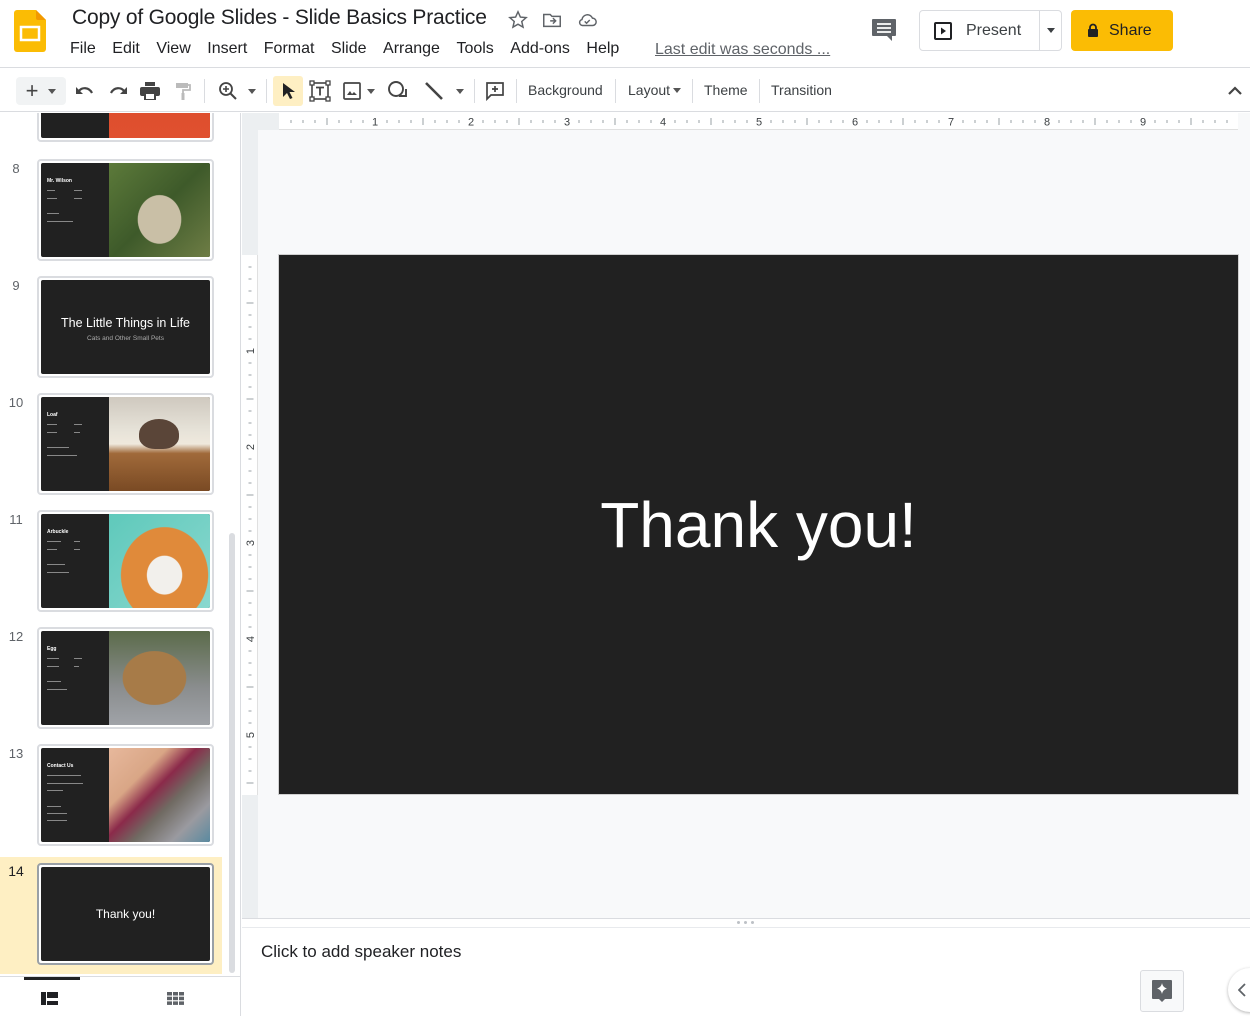 Image resolution: width=1250 pixels, height=1016 pixels. Describe the element at coordinates (743, 121) in the screenshot. I see `horizontal-ruler-ticks: 1 2 3 4 5 6 7 8 9` at that location.